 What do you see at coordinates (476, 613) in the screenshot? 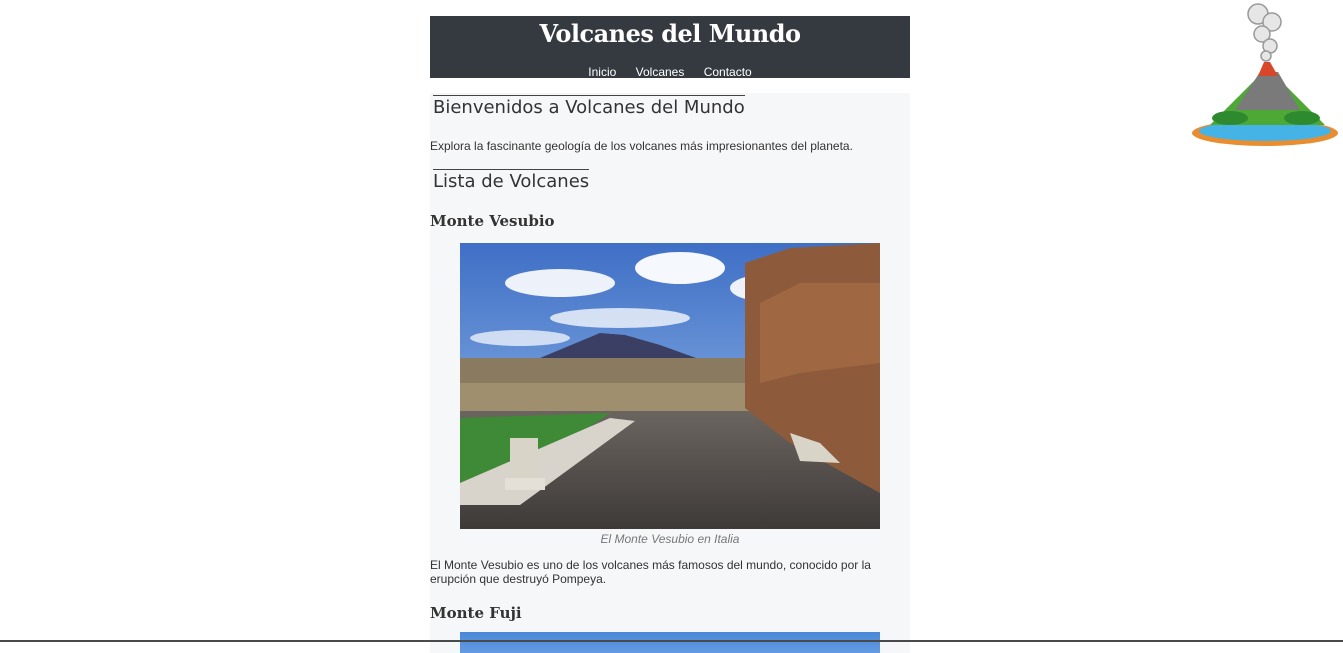
I see `volcano-name-fuji: Monte Fuji` at bounding box center [476, 613].